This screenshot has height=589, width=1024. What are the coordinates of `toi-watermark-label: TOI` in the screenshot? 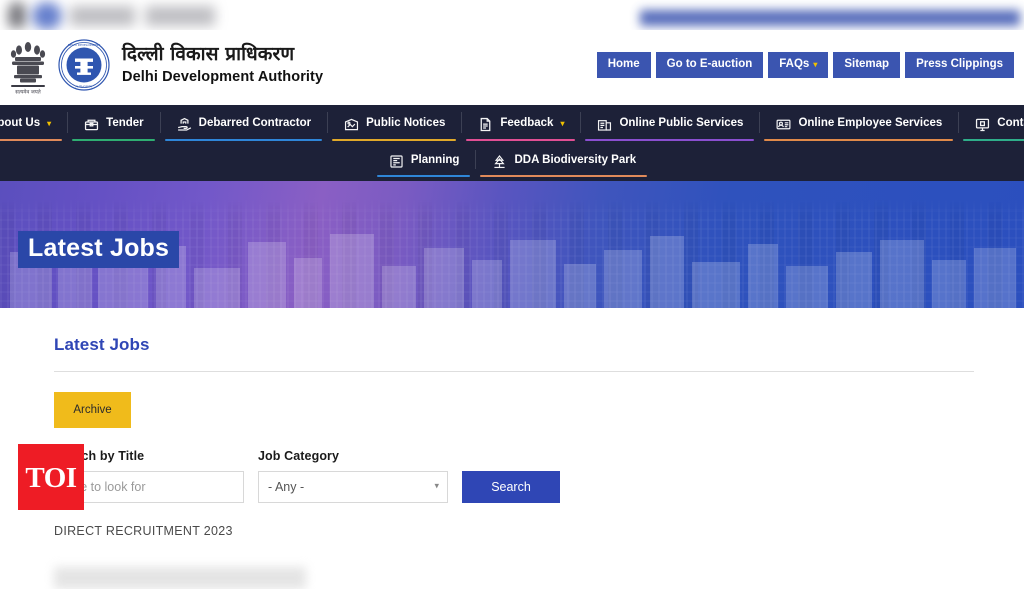 It's located at (51, 477).